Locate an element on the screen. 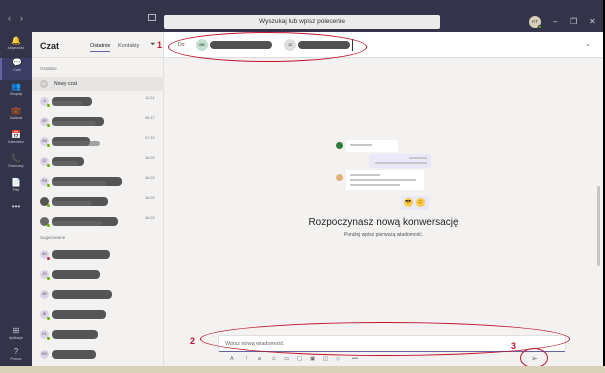 This screenshot has width=605, height=373. smile-emoji-icon: 😊 is located at coordinates (420, 202).